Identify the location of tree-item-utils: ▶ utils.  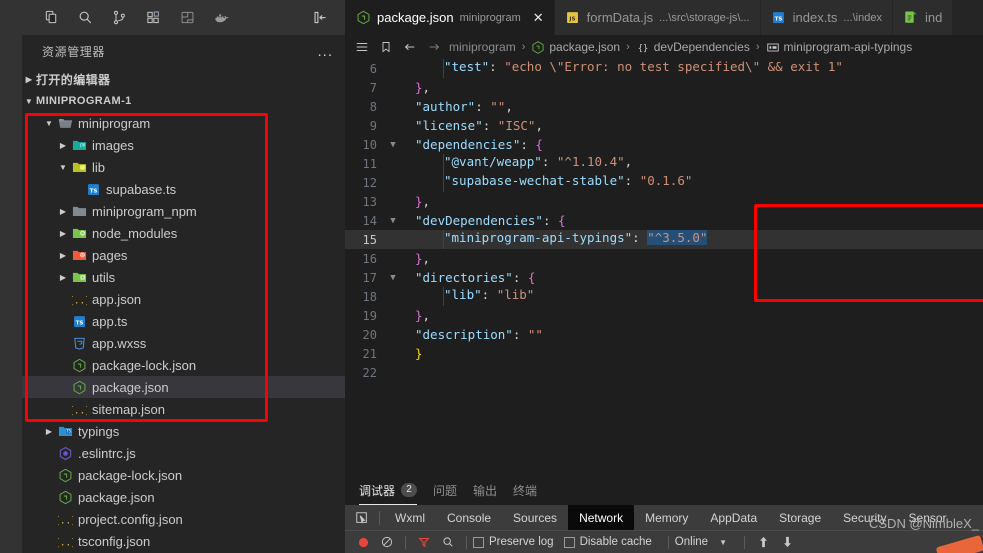
(183, 277).